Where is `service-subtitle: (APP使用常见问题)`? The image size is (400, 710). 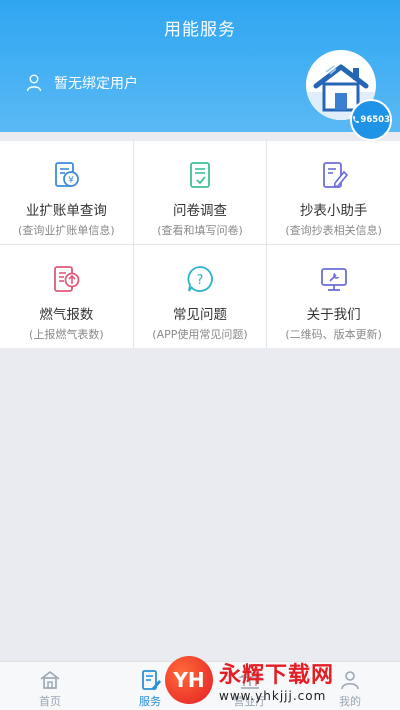 service-subtitle: (APP使用常见问题) is located at coordinates (200, 334).